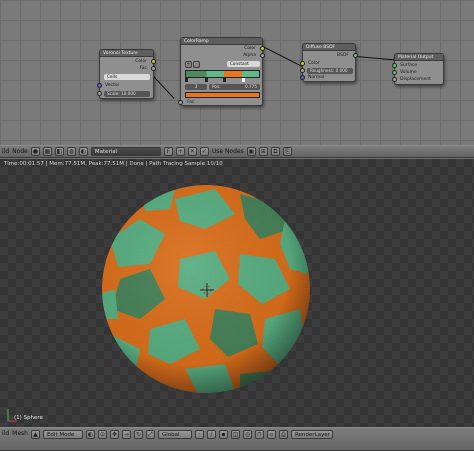 This screenshot has width=474, height=451. Describe the element at coordinates (127, 94) in the screenshot. I see `voronoi-scale-field: Scale: 10.000` at that location.